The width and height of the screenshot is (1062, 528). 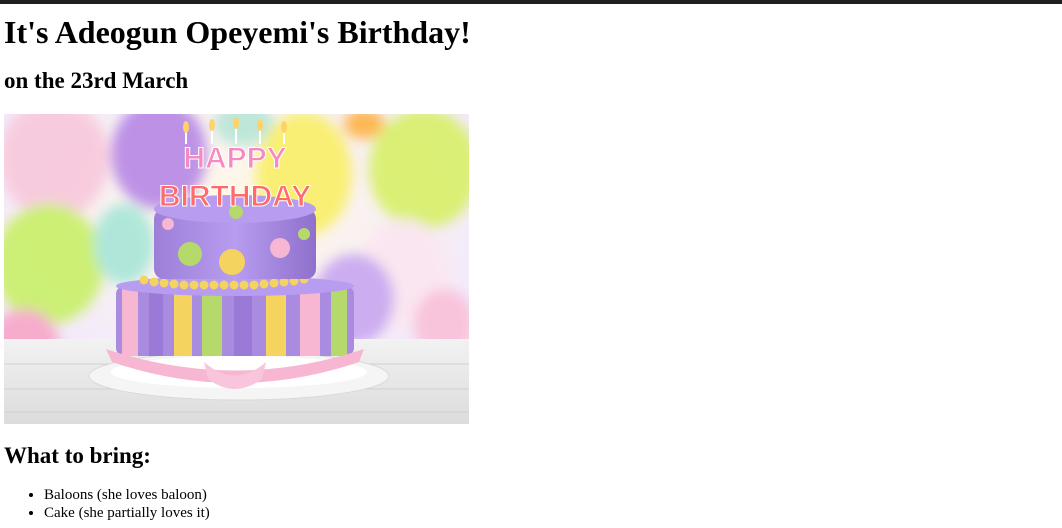 What do you see at coordinates (551, 495) in the screenshot?
I see `list-item: Baloons (she loves baloon)` at bounding box center [551, 495].